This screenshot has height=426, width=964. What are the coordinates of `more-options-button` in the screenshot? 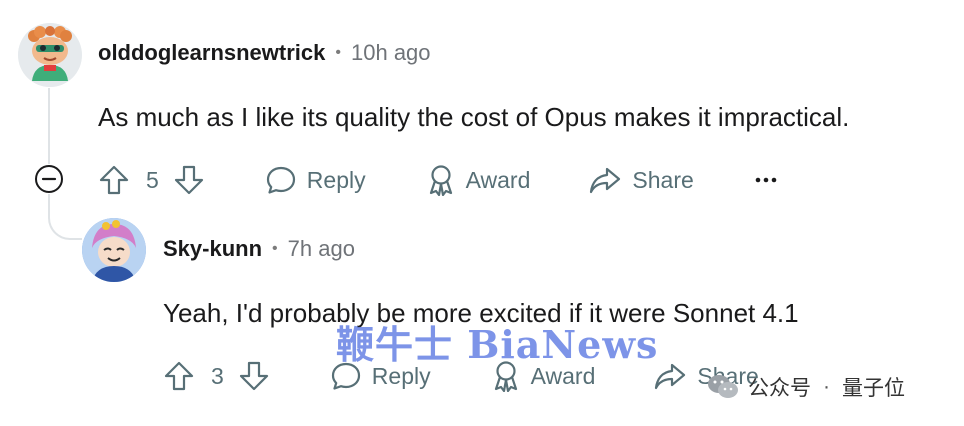 It's located at (766, 180).